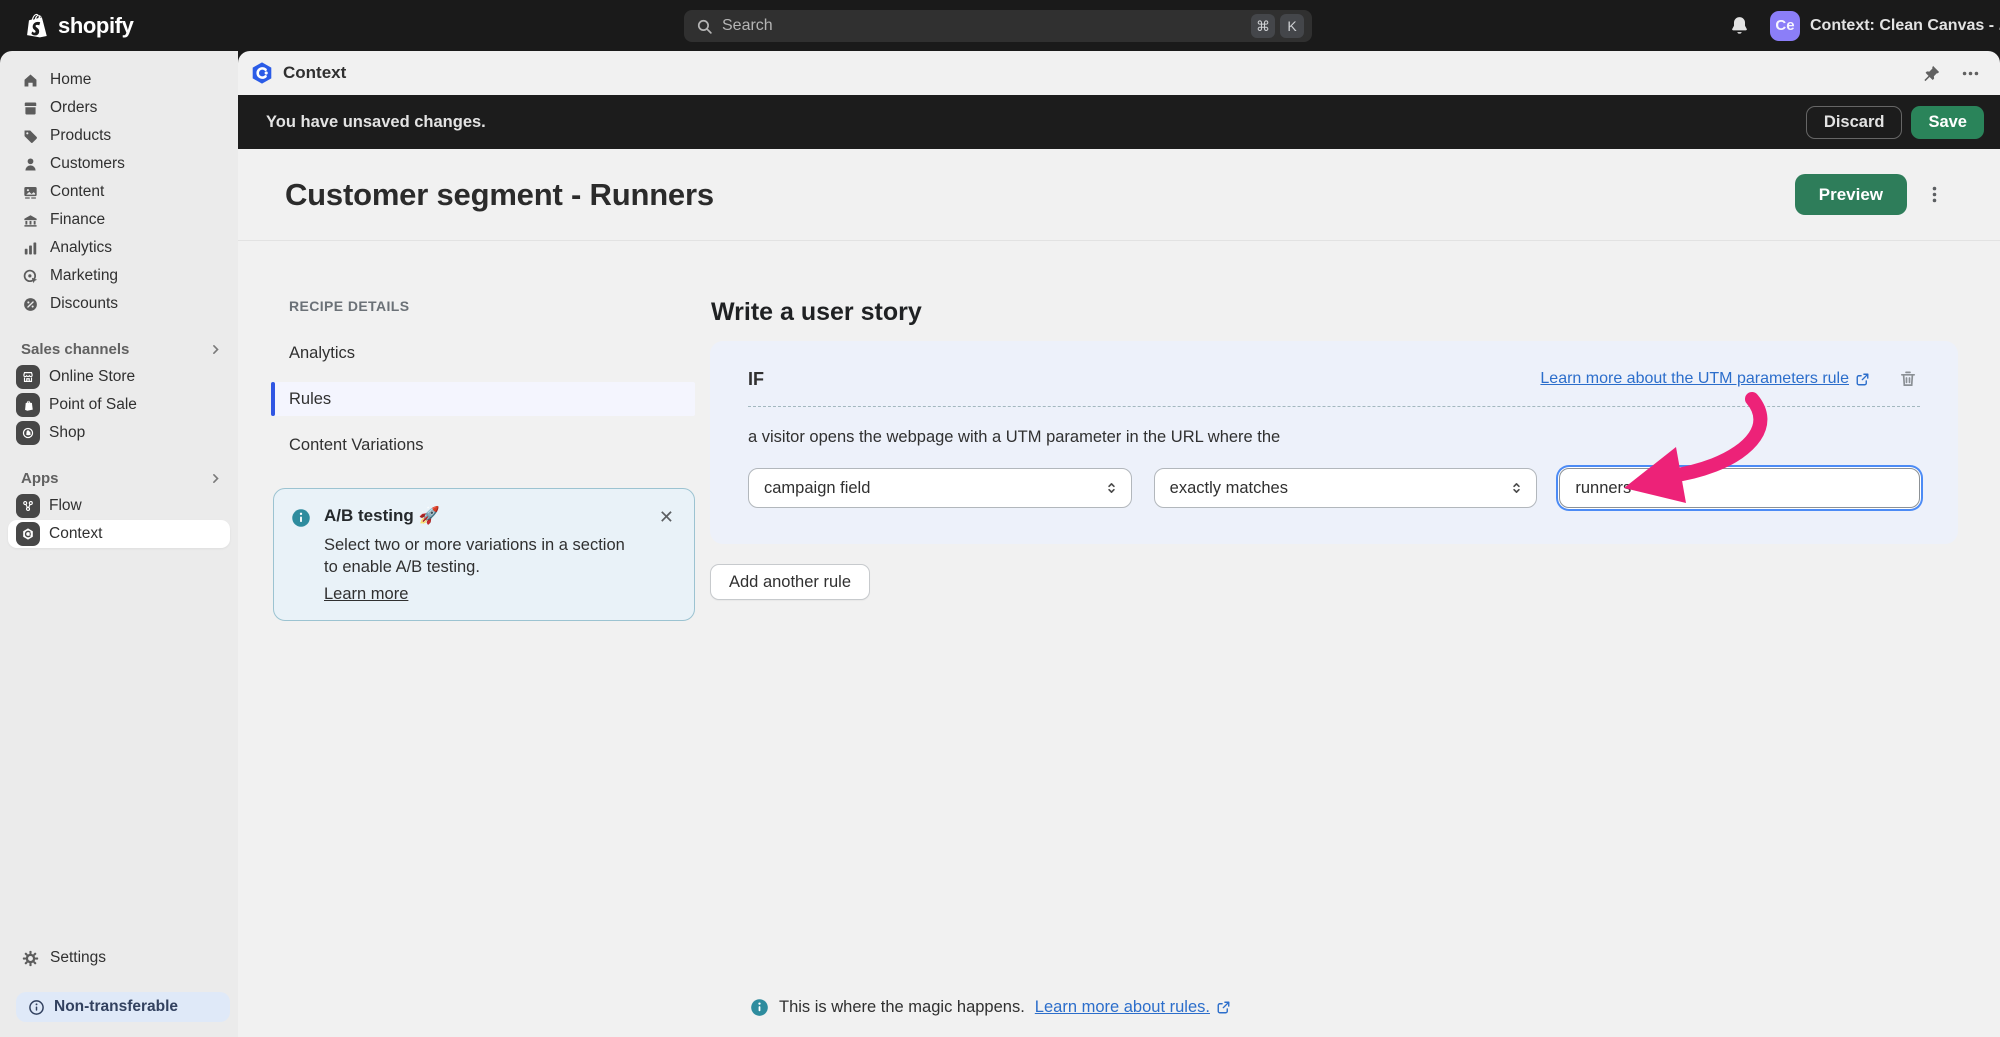  I want to click on rules-learn-more-link: Learn more about rules., so click(1133, 1007).